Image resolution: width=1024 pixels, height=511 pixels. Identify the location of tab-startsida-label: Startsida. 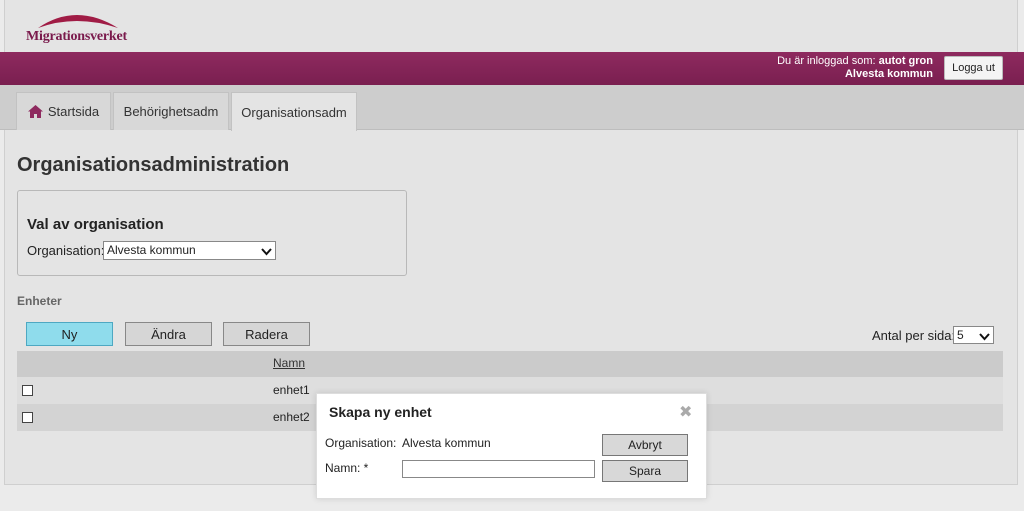
(73, 111).